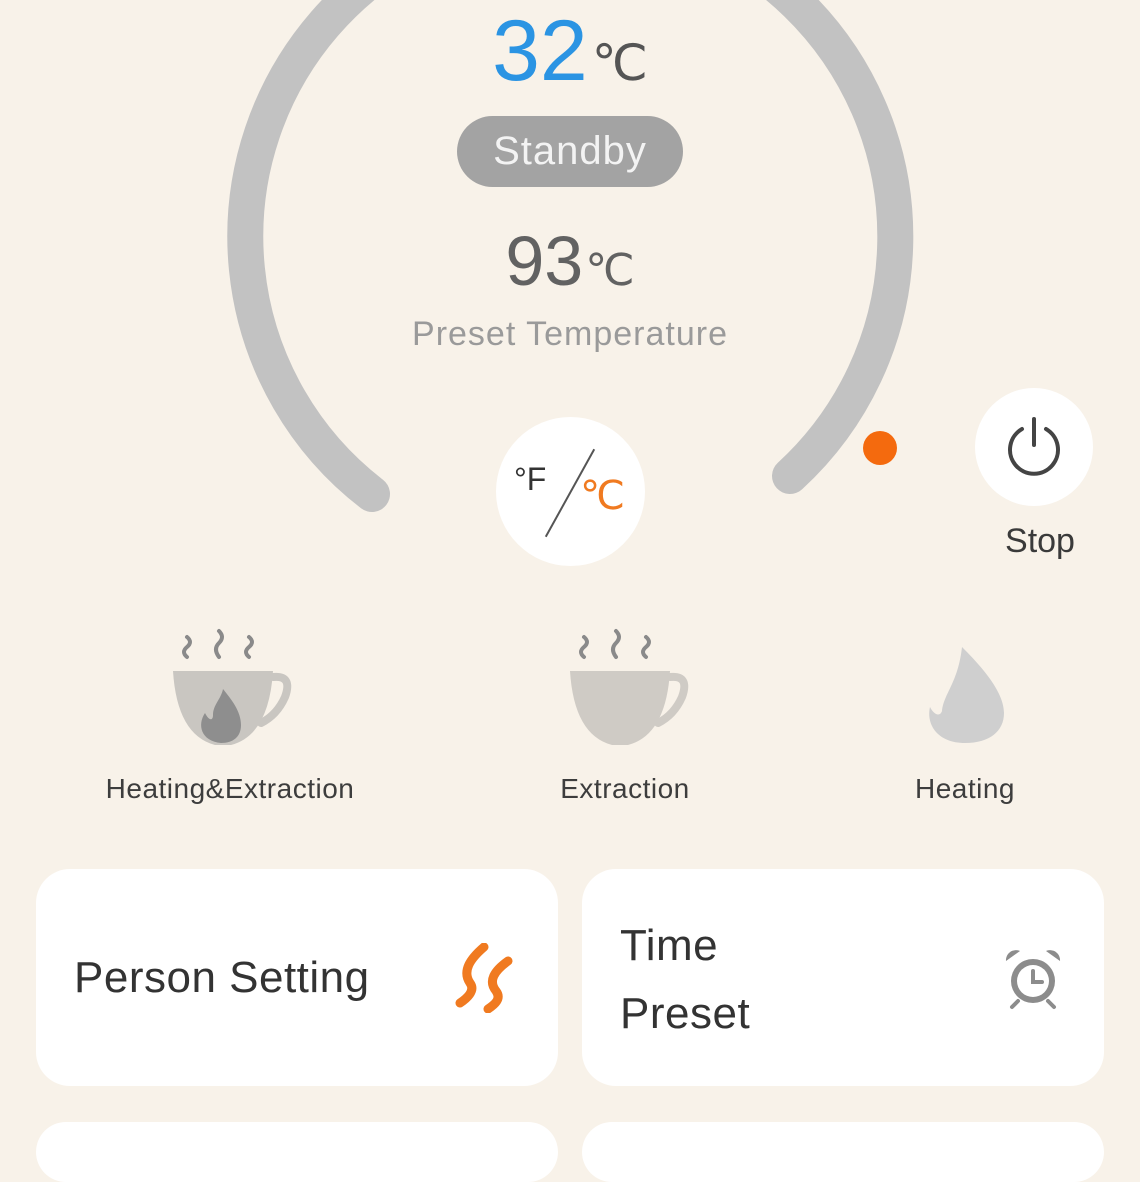  I want to click on preset-temperature-unit: ℃, so click(610, 270).